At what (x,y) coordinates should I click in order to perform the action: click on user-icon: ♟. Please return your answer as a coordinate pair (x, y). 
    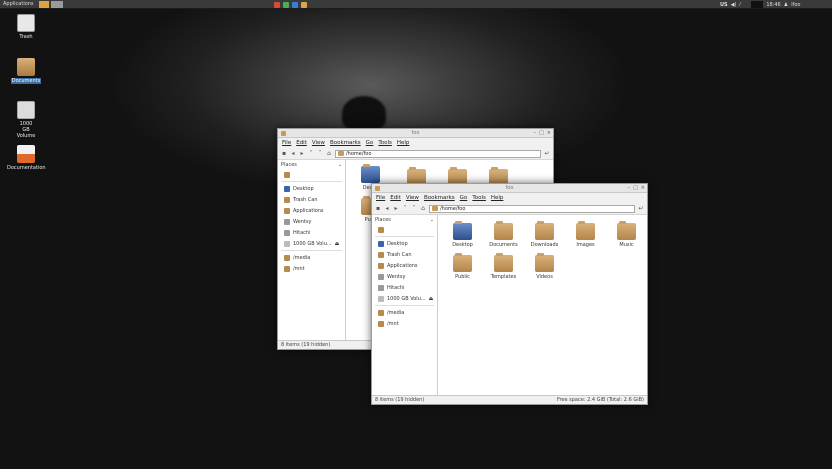
    Looking at the image, I should click on (786, 4).